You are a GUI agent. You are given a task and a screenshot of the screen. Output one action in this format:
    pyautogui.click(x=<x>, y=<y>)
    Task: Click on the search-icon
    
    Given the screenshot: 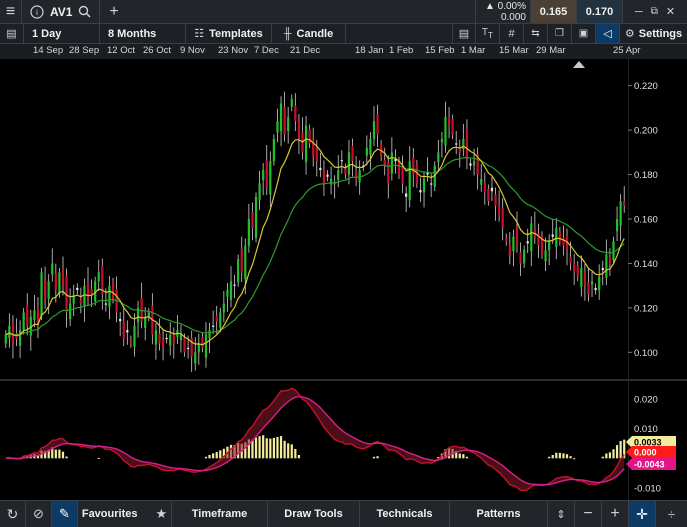 What is the action you would take?
    pyautogui.click(x=84, y=11)
    